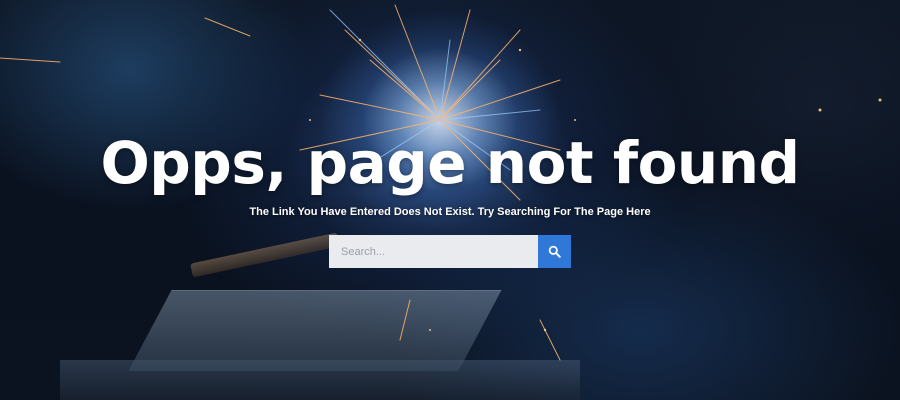 The image size is (900, 400). Describe the element at coordinates (450, 163) in the screenshot. I see `page-title: Opps, page not found` at that location.